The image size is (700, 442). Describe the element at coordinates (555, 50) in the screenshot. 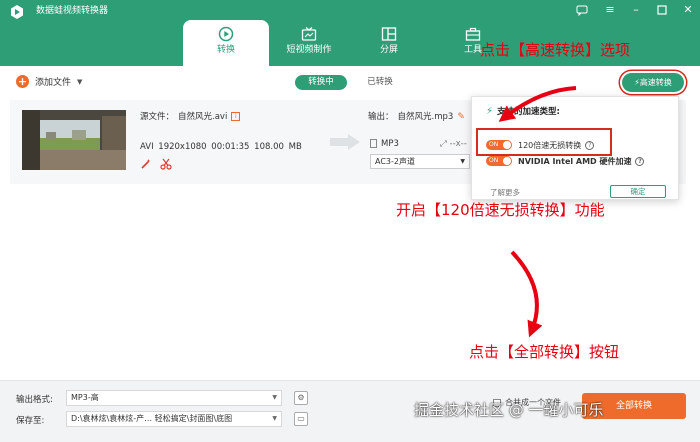

I see `annotation-click-speed: 点击【高速转换】选项` at that location.